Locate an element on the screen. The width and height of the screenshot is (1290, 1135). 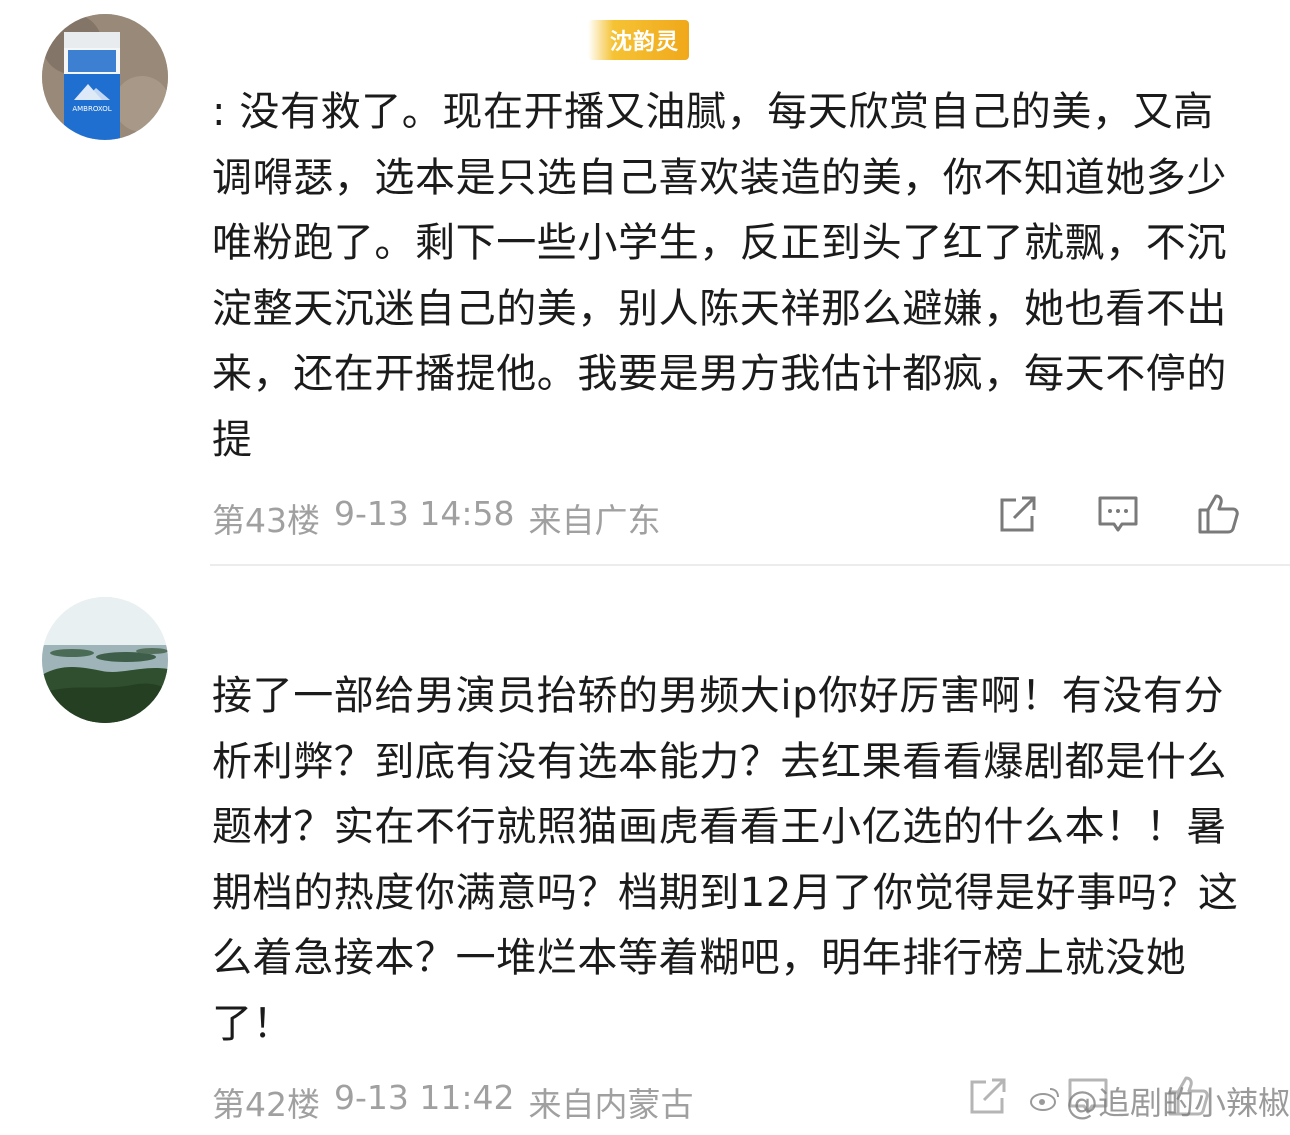
timestamp: 9-13 11:42 is located at coordinates (424, 1097).